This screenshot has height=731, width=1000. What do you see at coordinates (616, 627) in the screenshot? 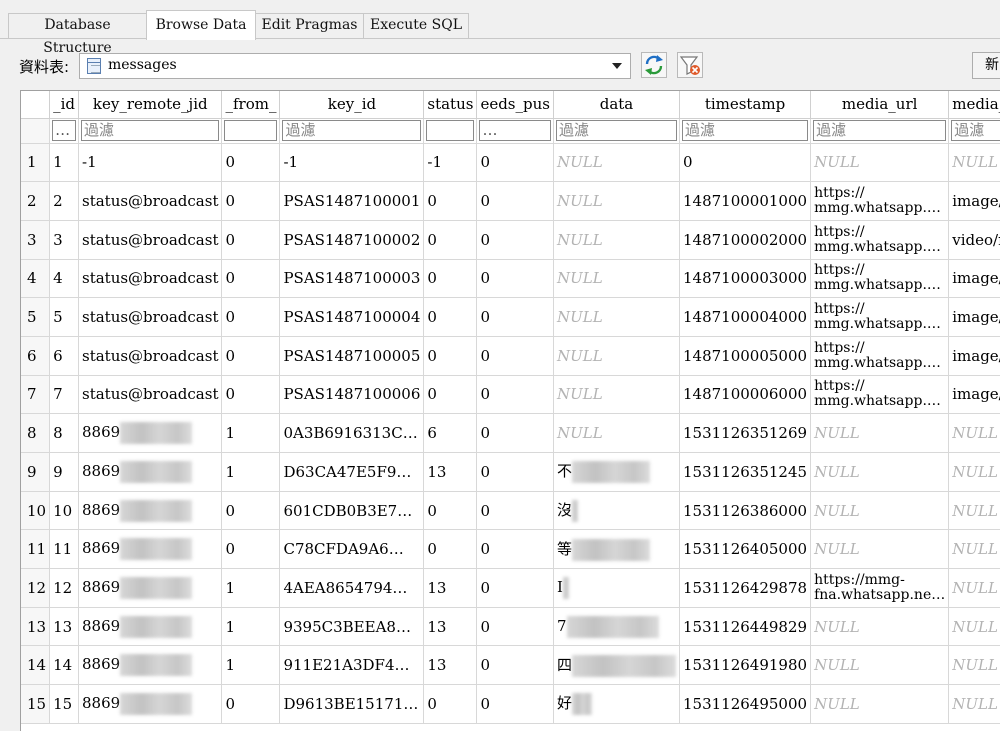
I see `cell-data: 7` at bounding box center [616, 627].